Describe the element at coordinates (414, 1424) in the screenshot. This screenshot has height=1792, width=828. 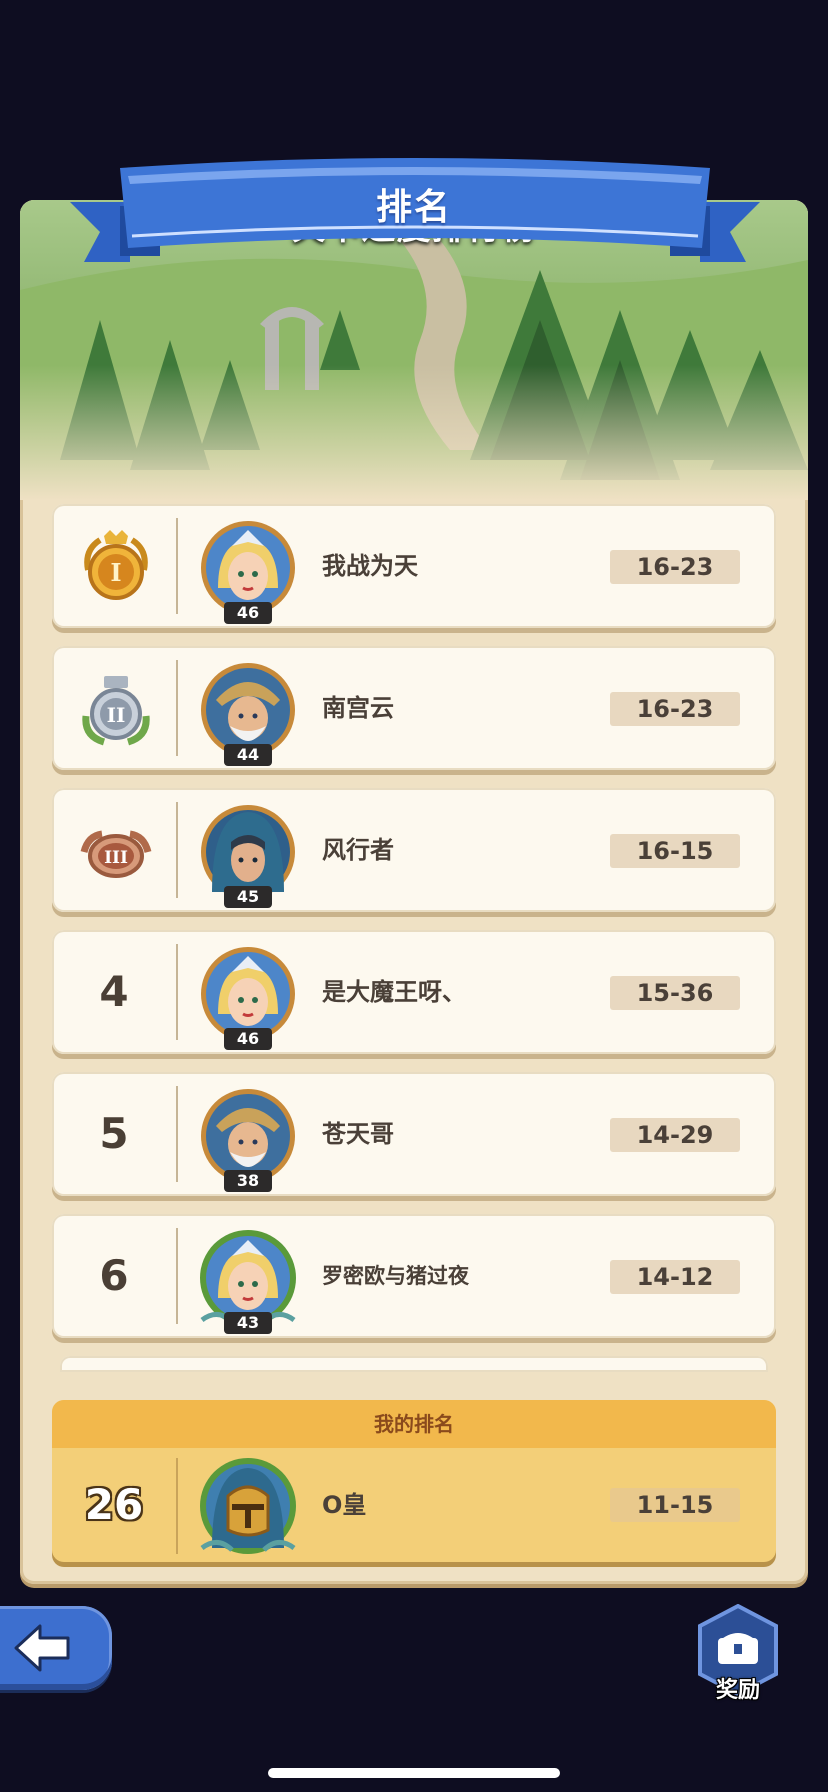
I see `my-rank-header: 我的排名` at that location.